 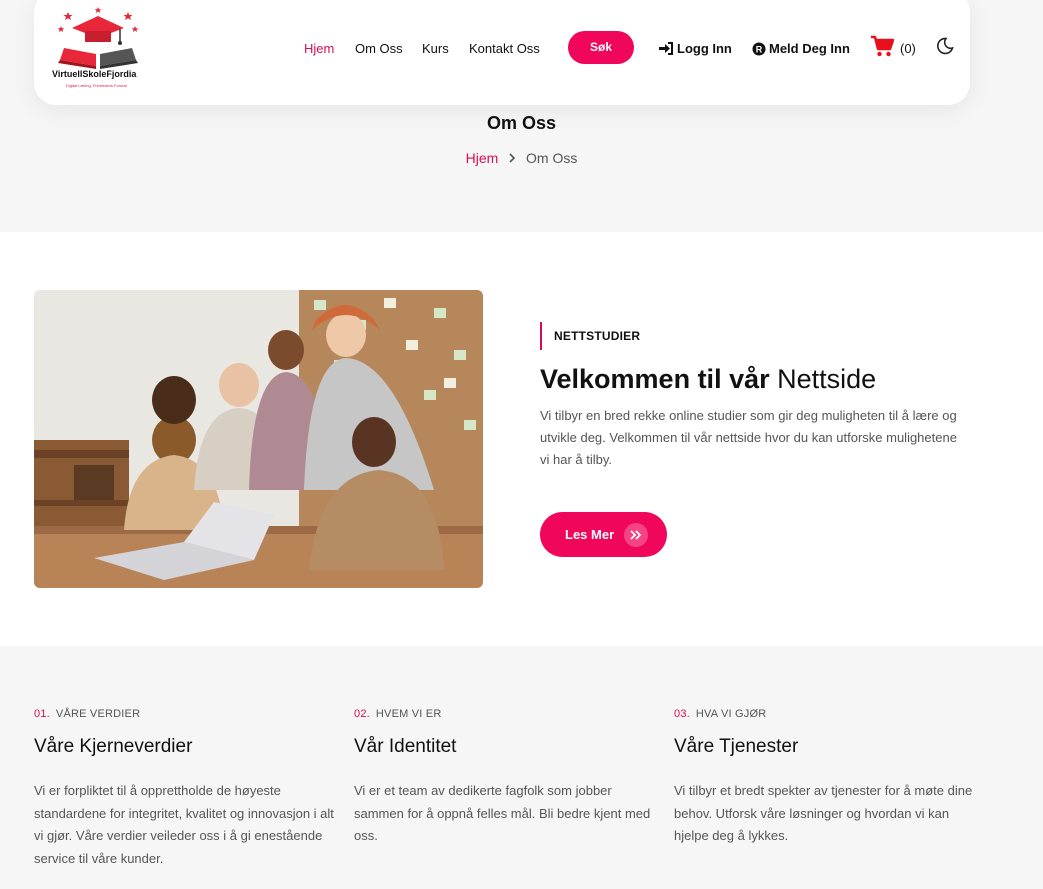 What do you see at coordinates (398, 714) in the screenshot?
I see `value-kicker: 02. HVEM VI ER` at bounding box center [398, 714].